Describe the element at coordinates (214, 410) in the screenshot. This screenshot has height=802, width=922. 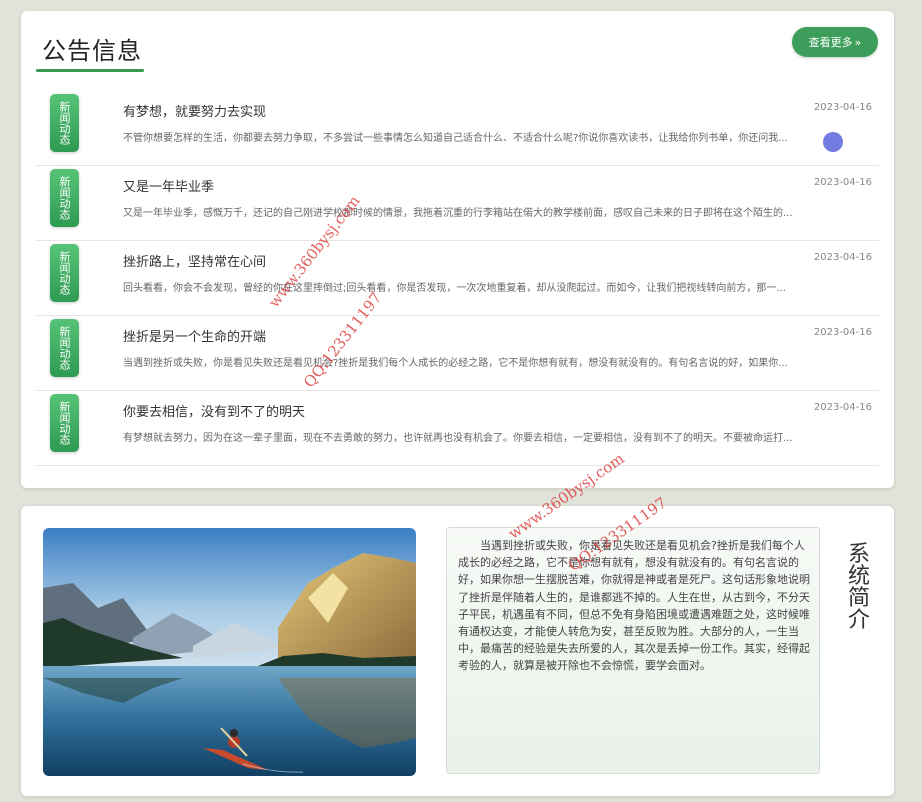
I see `news-title: 你要去相信，没有到不了的明天` at that location.